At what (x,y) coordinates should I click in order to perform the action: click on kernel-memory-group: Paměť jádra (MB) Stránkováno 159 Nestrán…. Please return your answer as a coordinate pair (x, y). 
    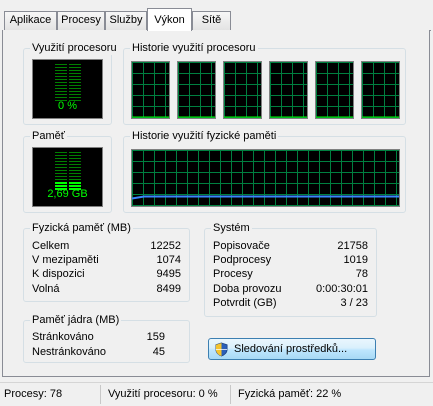
    Looking at the image, I should click on (106, 338).